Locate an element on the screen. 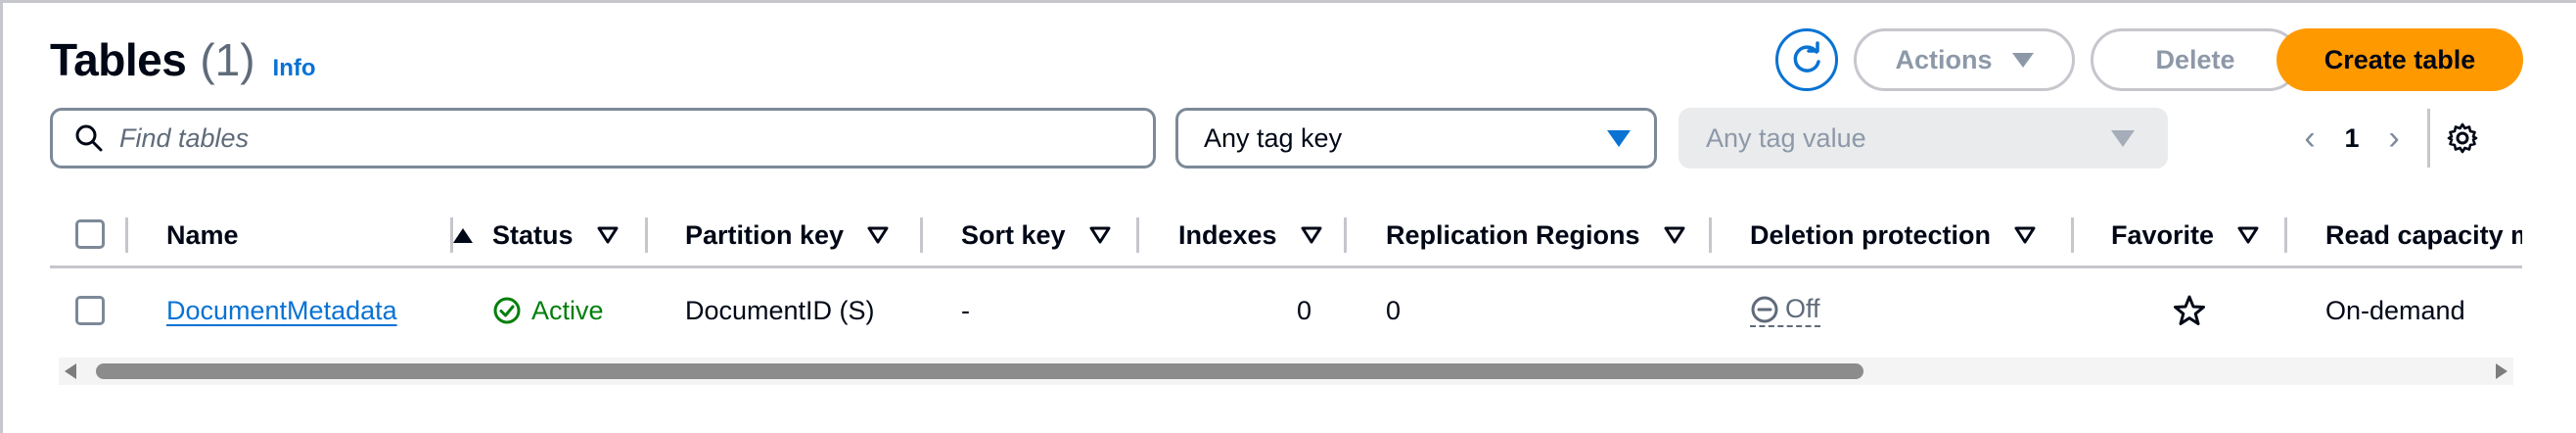 This screenshot has width=2576, height=433. minus-circle-icon is located at coordinates (1764, 309).